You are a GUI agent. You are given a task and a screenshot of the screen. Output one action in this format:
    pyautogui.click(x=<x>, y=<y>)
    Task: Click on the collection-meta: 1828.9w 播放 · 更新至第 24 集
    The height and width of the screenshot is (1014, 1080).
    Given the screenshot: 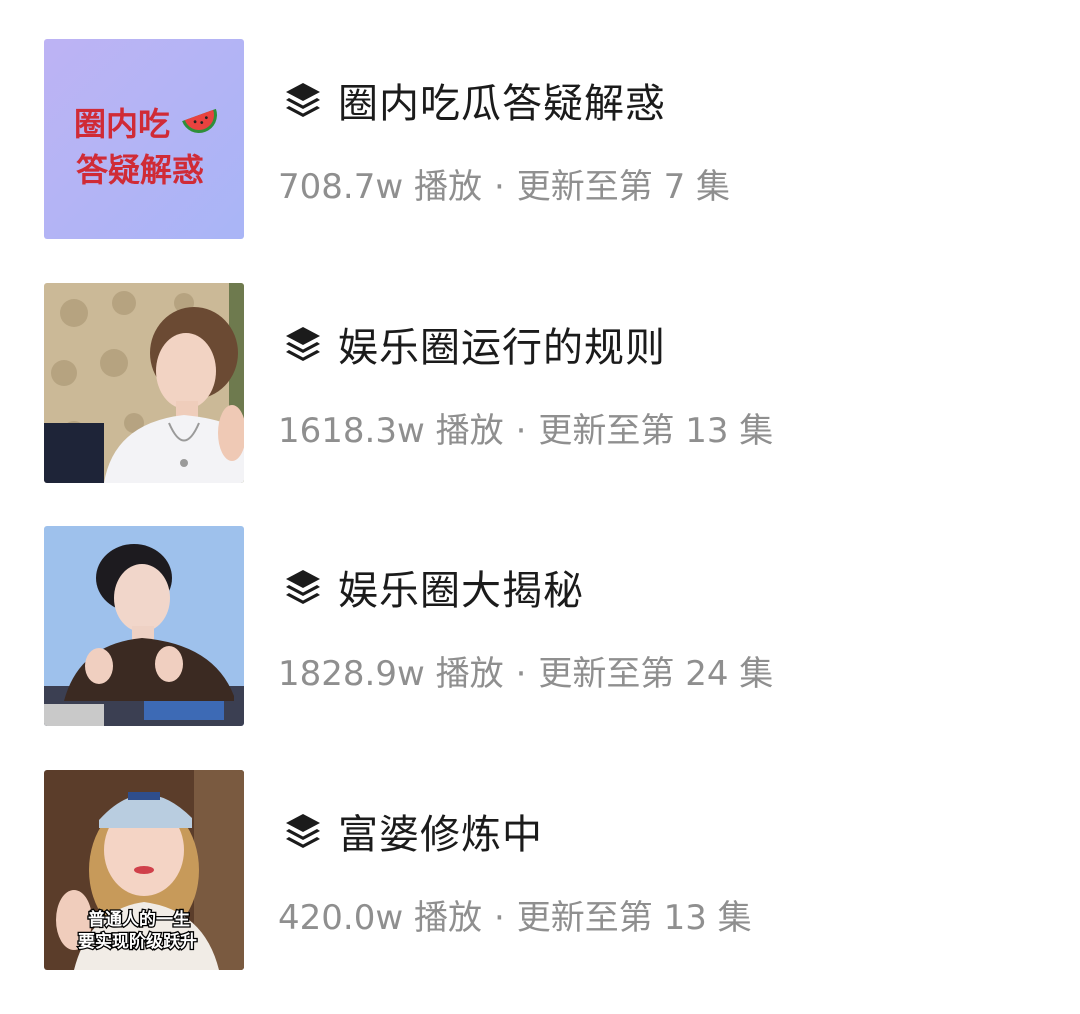 What is the action you would take?
    pyautogui.click(x=525, y=670)
    